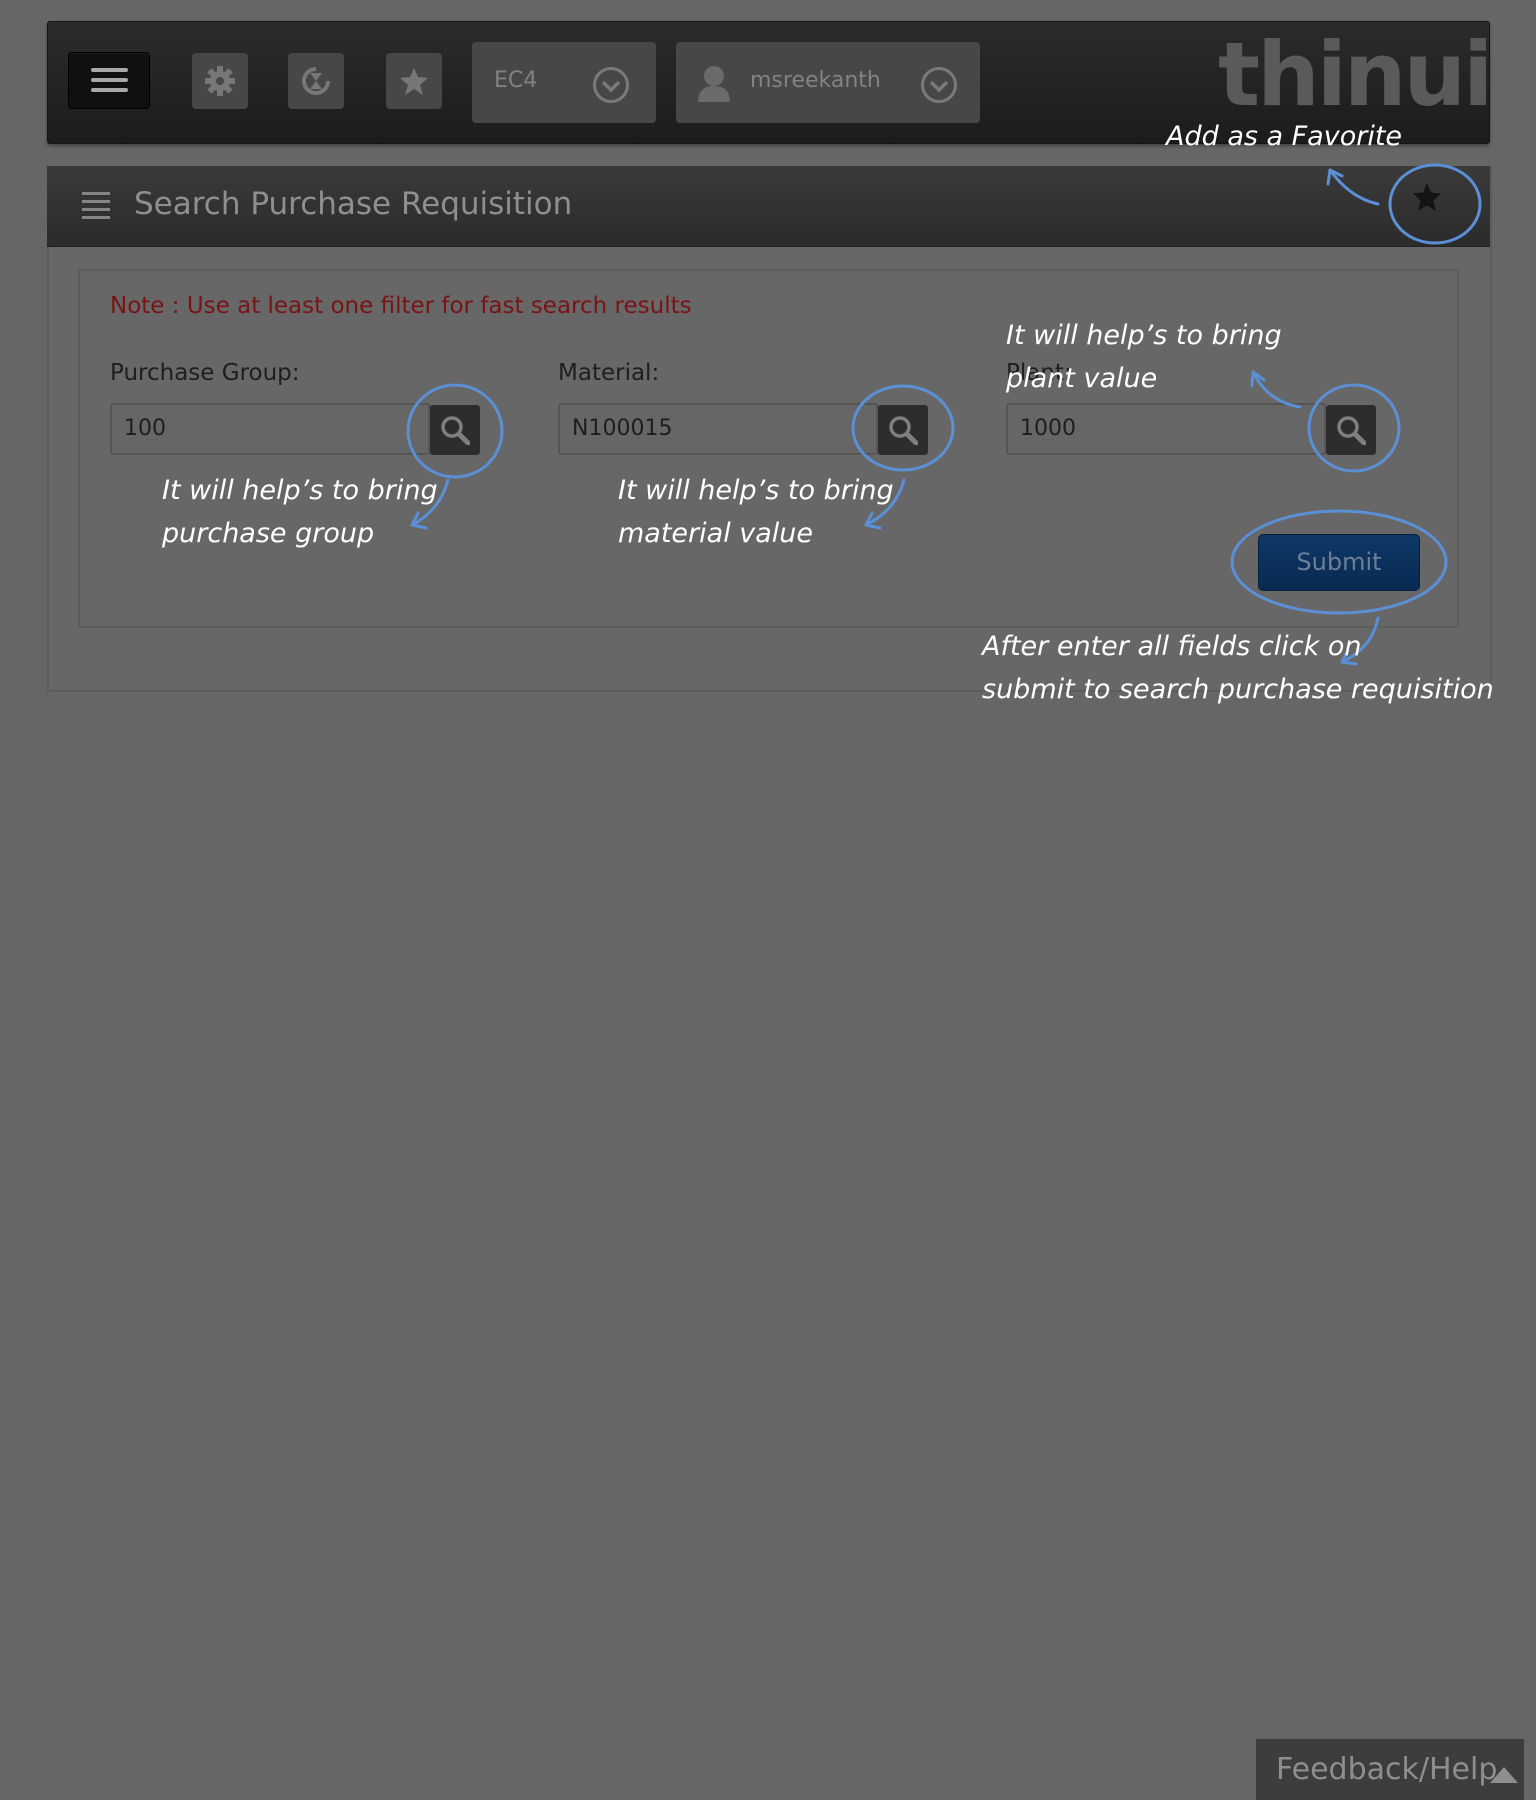 Image resolution: width=1536 pixels, height=1800 pixels. What do you see at coordinates (1354, 428) in the screenshot?
I see `plant-highlight` at bounding box center [1354, 428].